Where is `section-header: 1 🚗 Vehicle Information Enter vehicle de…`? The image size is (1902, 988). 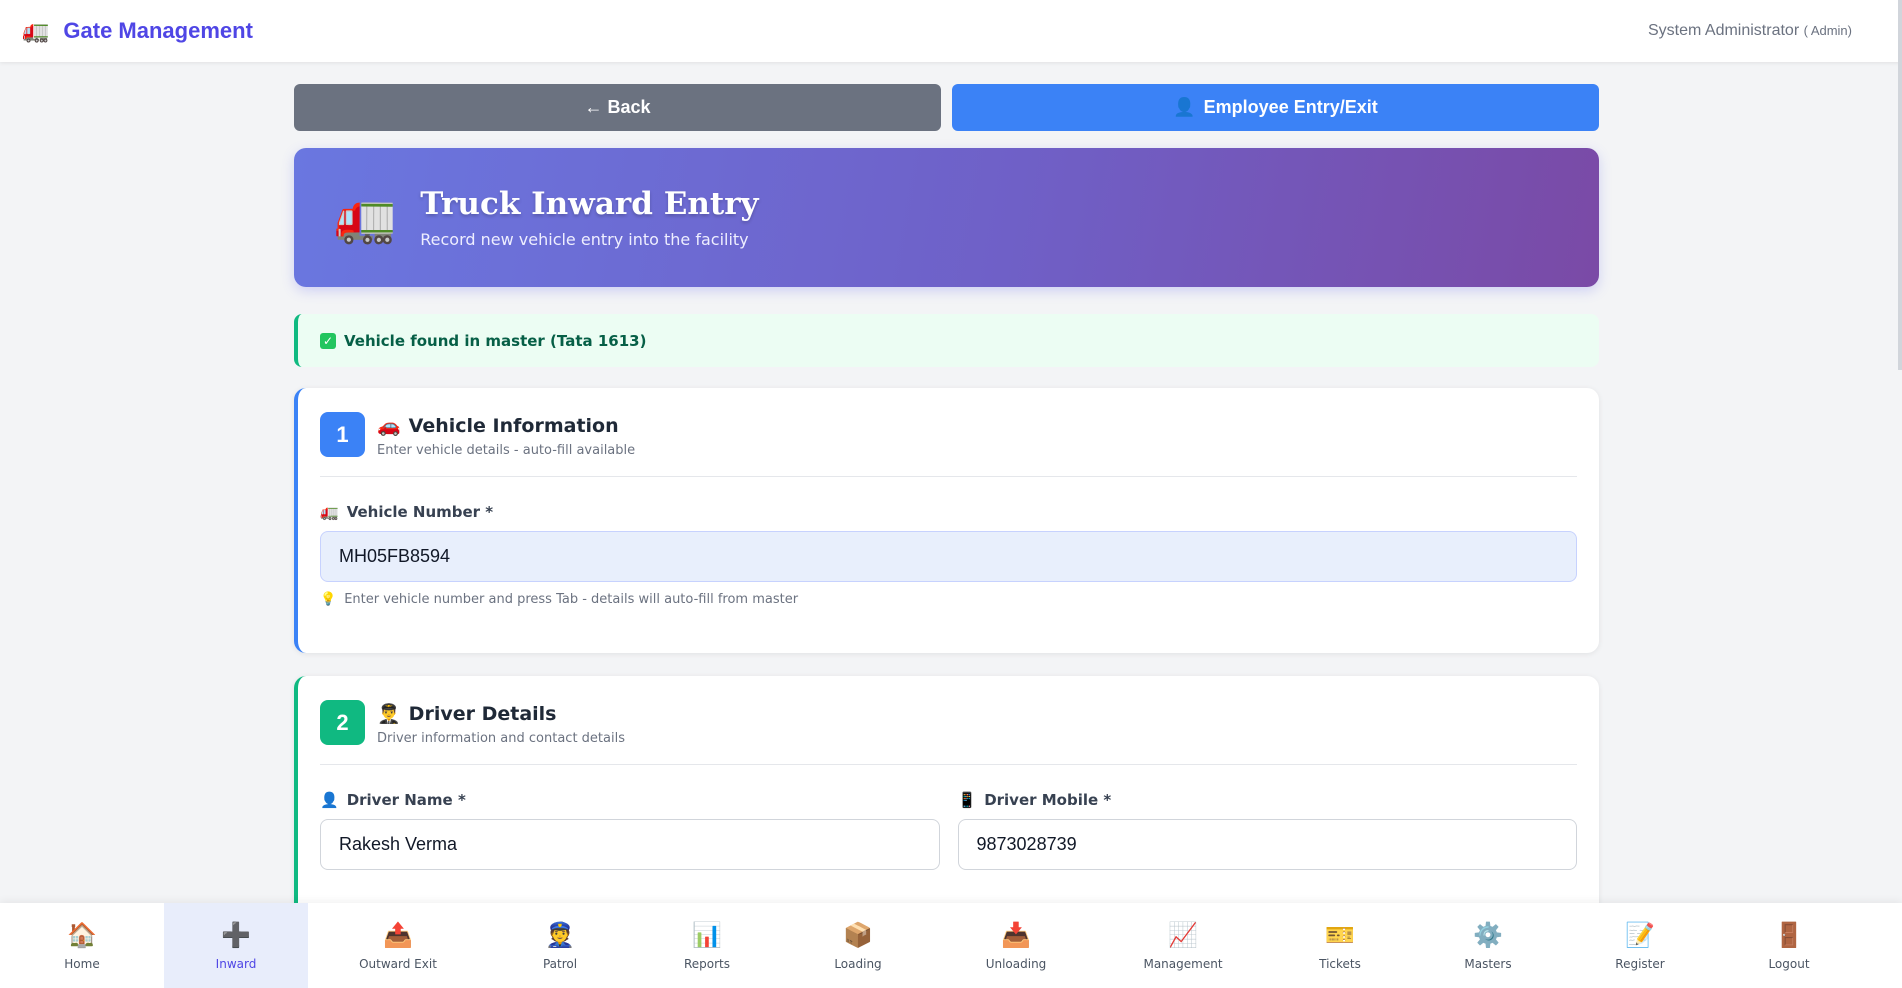 section-header: 1 🚗 Vehicle Information Enter vehicle de… is located at coordinates (948, 444).